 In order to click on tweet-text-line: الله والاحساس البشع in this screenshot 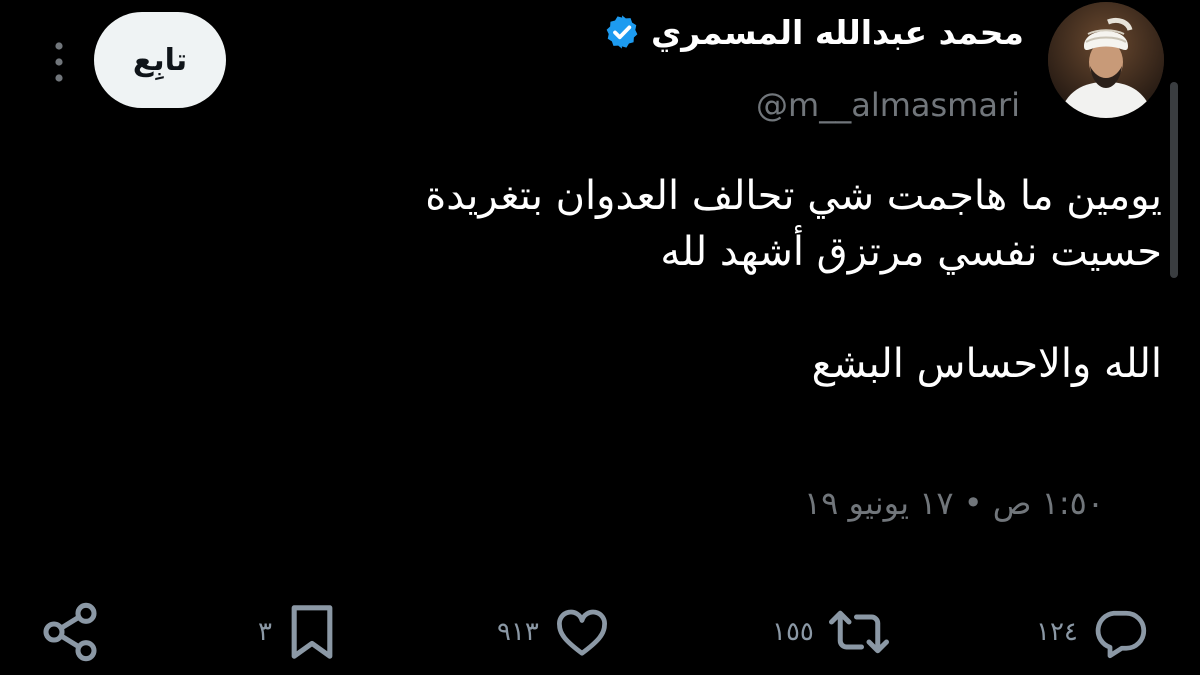, I will do `click(986, 364)`.